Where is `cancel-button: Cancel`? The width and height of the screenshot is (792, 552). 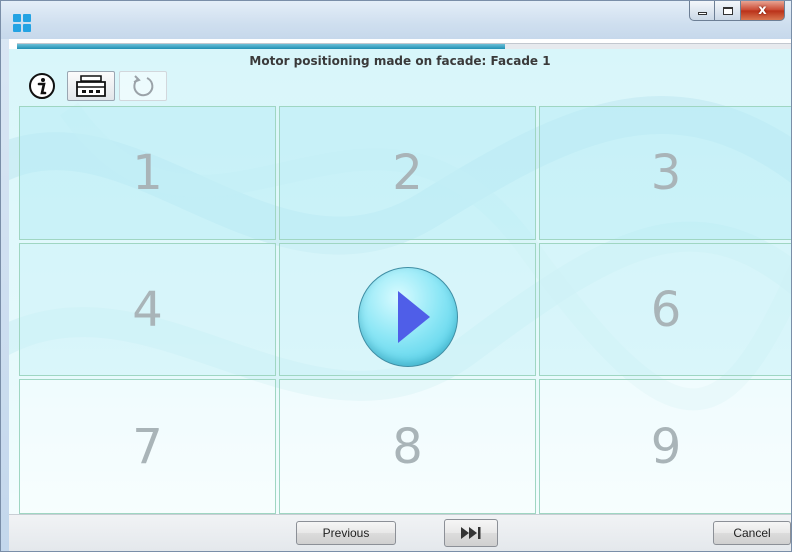
cancel-button: Cancel is located at coordinates (752, 533).